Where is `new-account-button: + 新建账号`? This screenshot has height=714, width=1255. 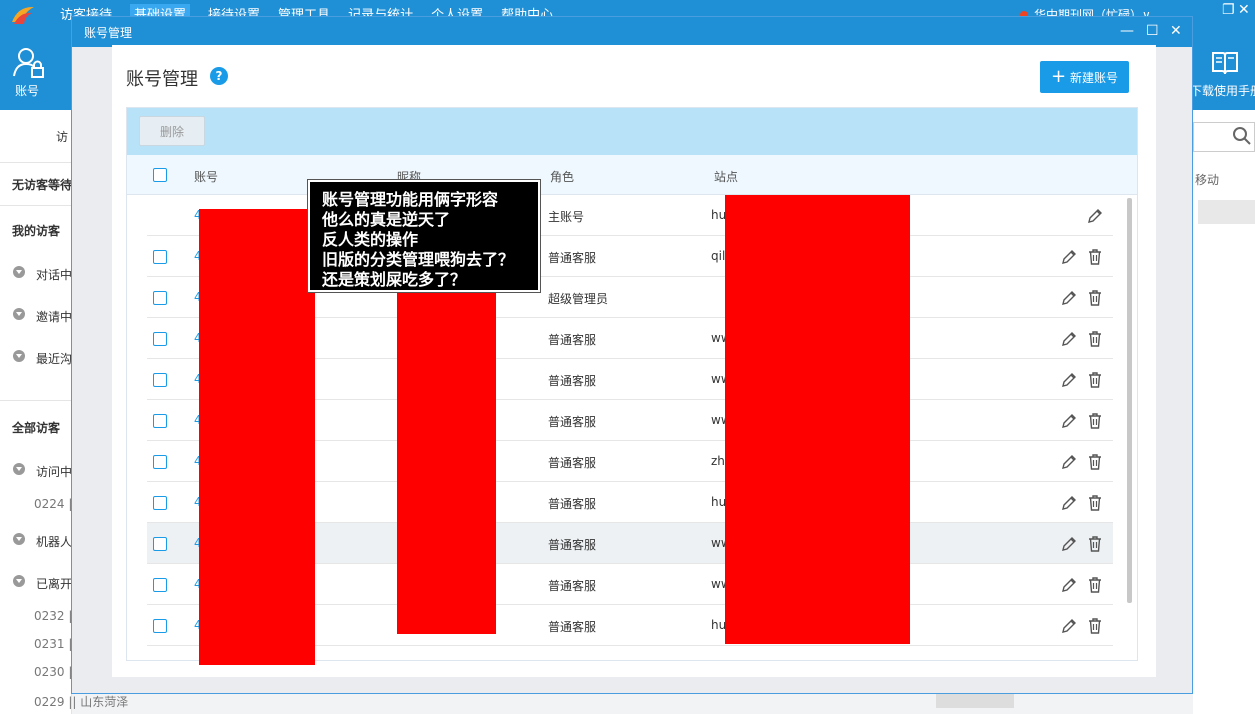 new-account-button: + 新建账号 is located at coordinates (1084, 77).